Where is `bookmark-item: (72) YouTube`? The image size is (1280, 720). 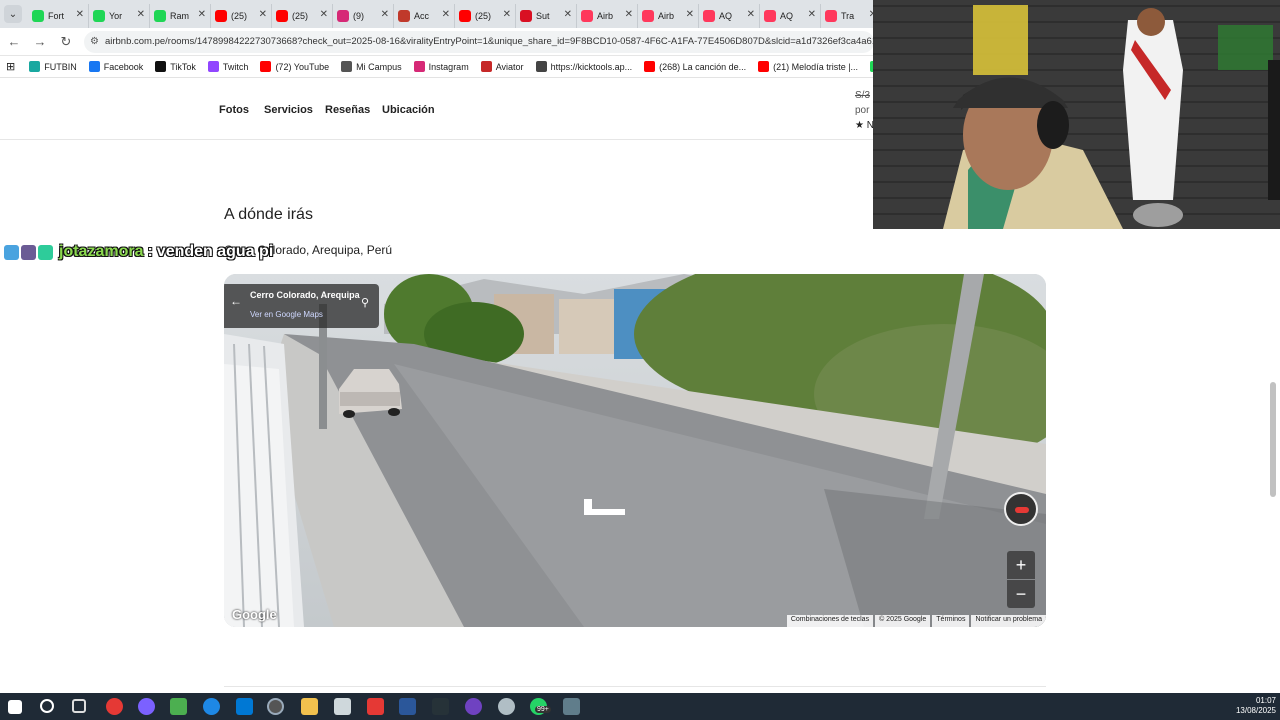
bookmark-item: (72) YouTube is located at coordinates (294, 66).